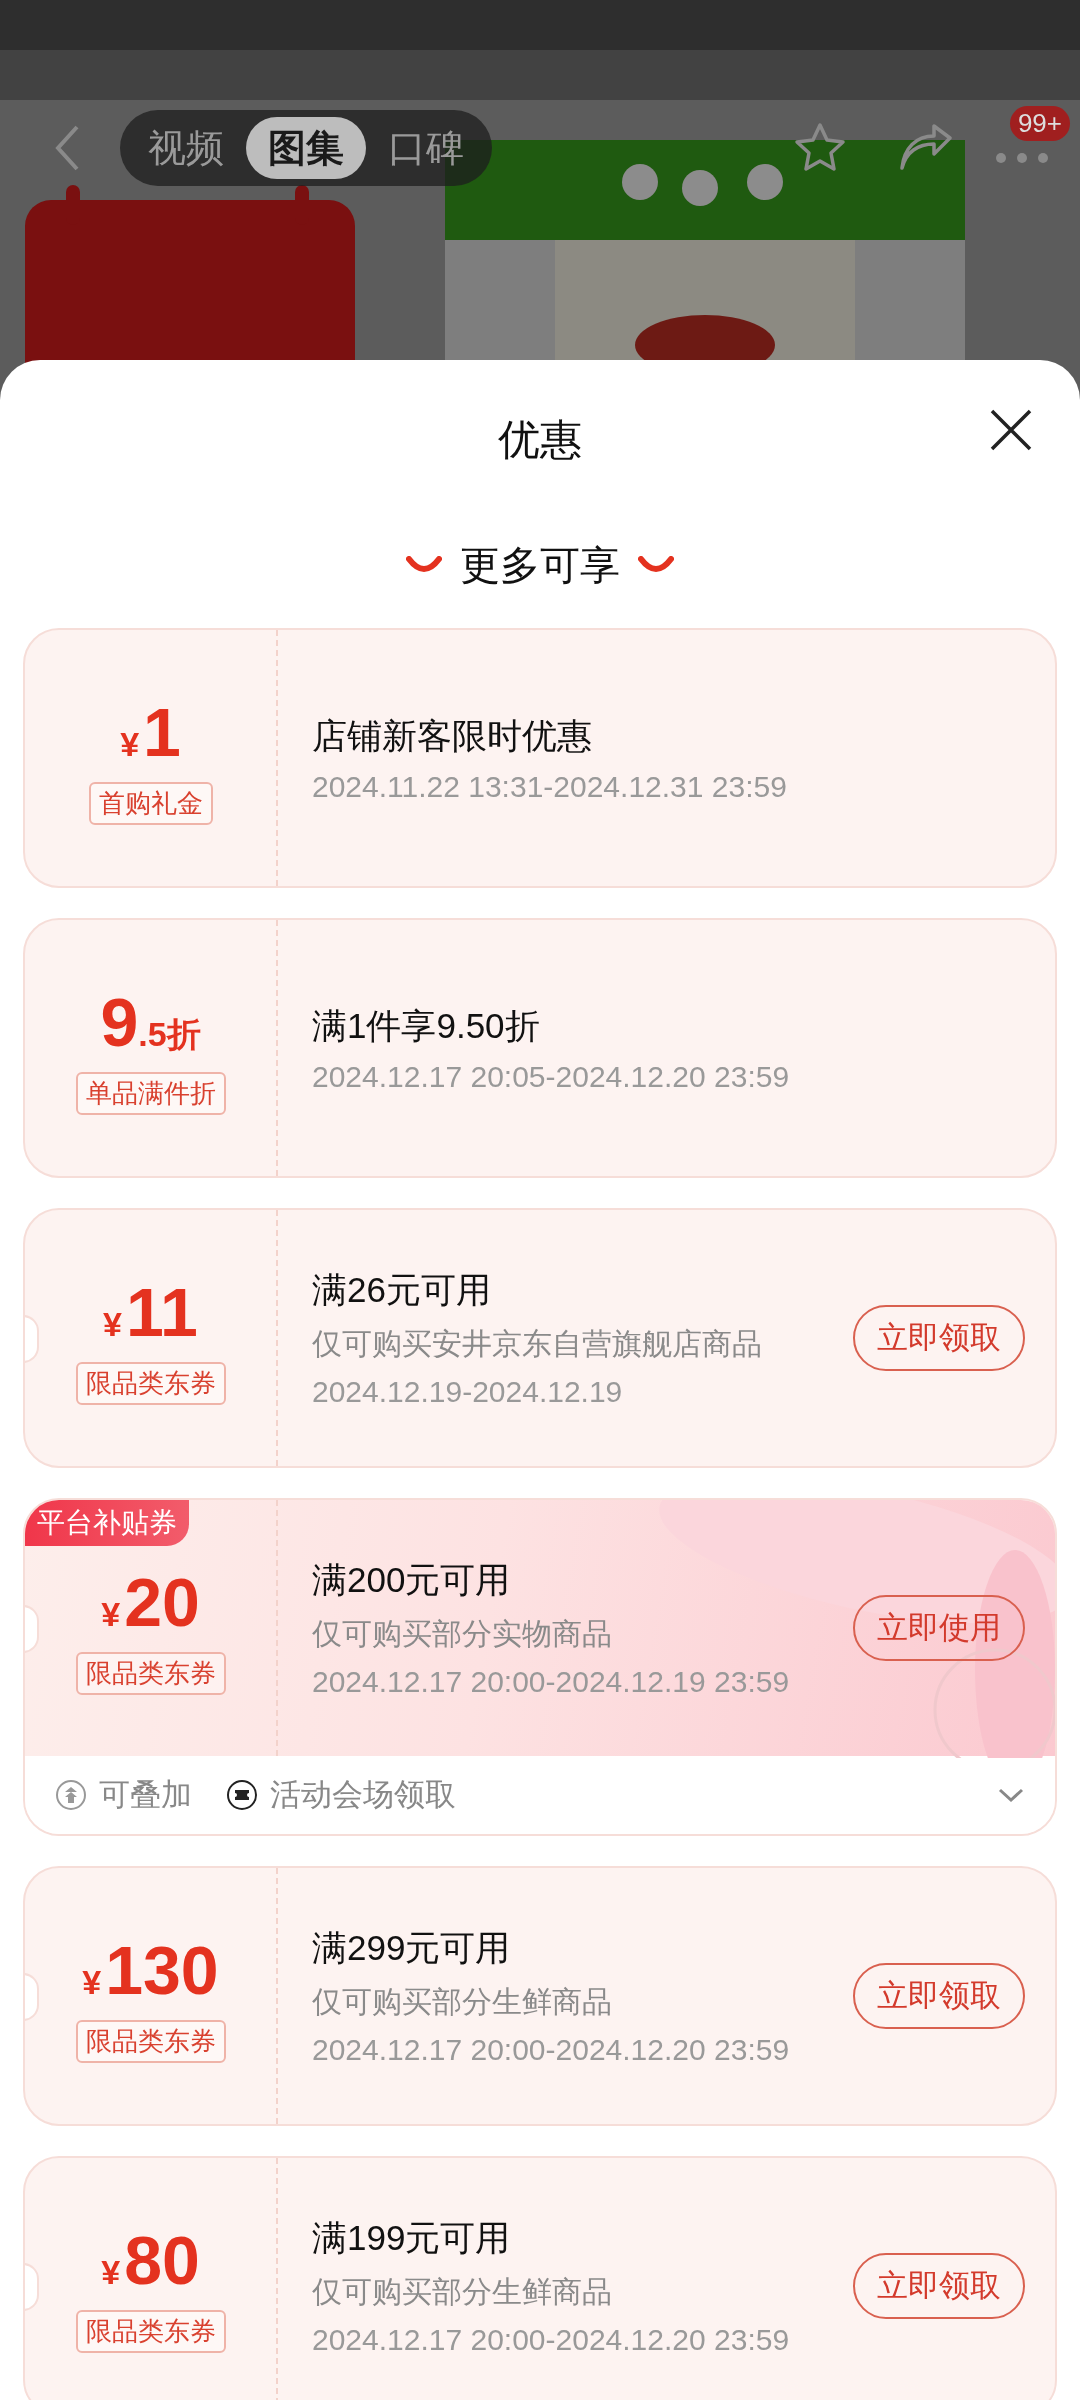 This screenshot has height=2400, width=1080. What do you see at coordinates (1022, 158) in the screenshot?
I see `more-icon` at bounding box center [1022, 158].